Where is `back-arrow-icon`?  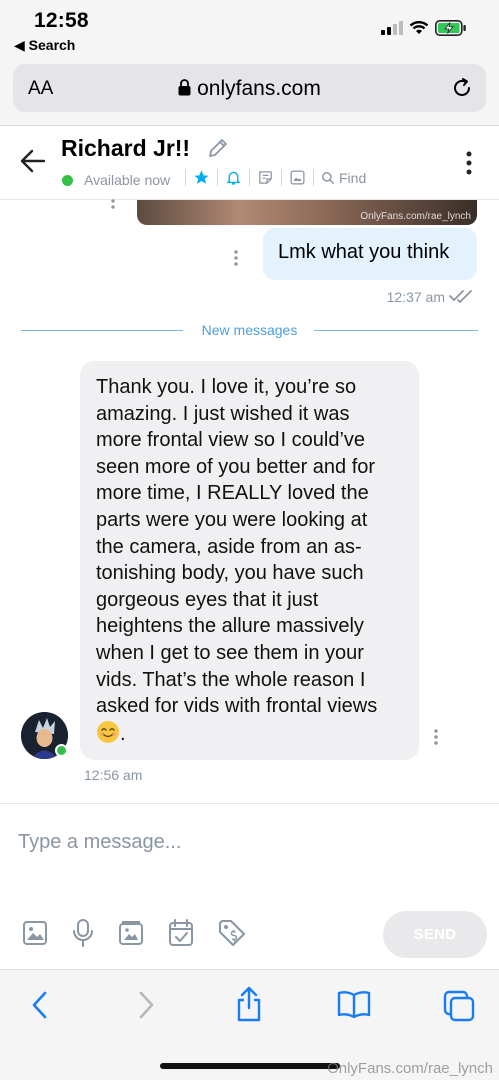 back-arrow-icon is located at coordinates (33, 161).